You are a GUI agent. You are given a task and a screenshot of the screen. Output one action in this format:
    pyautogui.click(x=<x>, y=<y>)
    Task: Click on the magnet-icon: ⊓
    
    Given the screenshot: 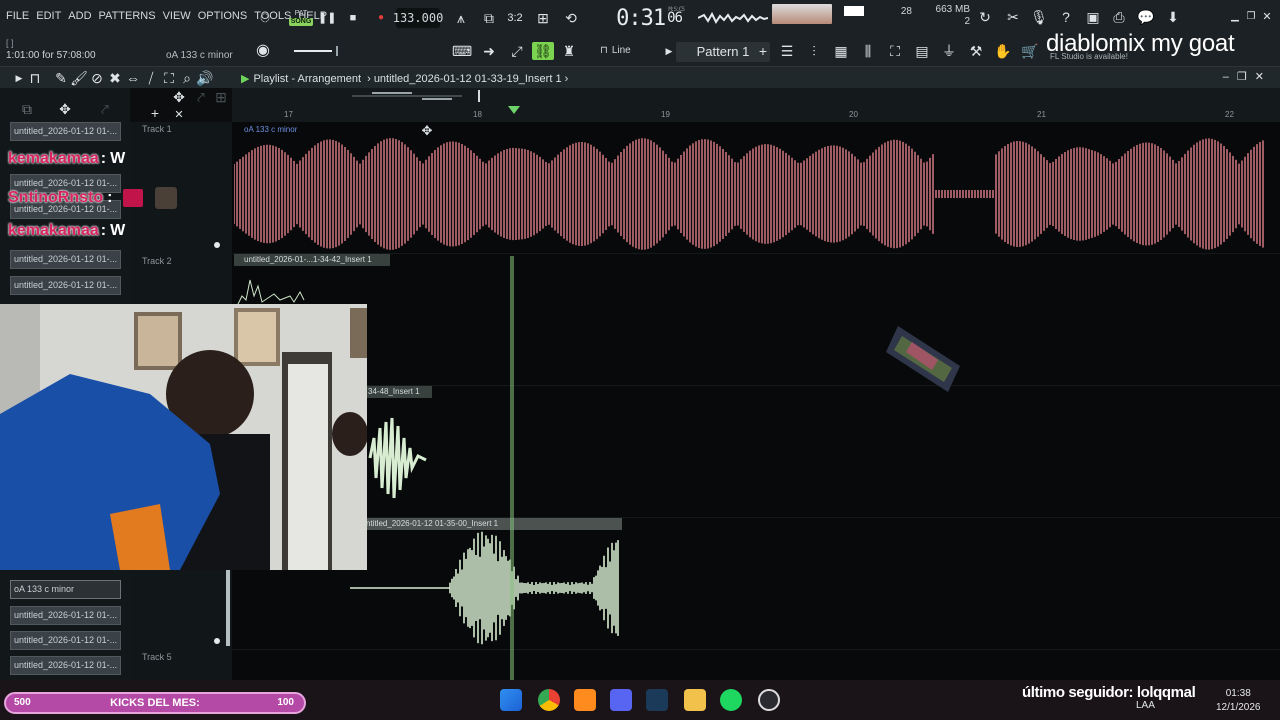 What is the action you would take?
    pyautogui.click(x=604, y=50)
    